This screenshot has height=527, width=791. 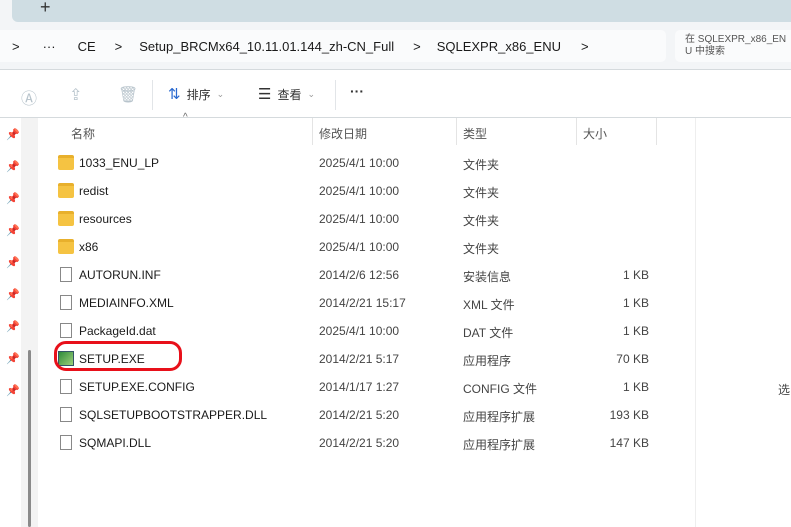 What do you see at coordinates (487, 361) in the screenshot?
I see `file-type: 应用程序` at bounding box center [487, 361].